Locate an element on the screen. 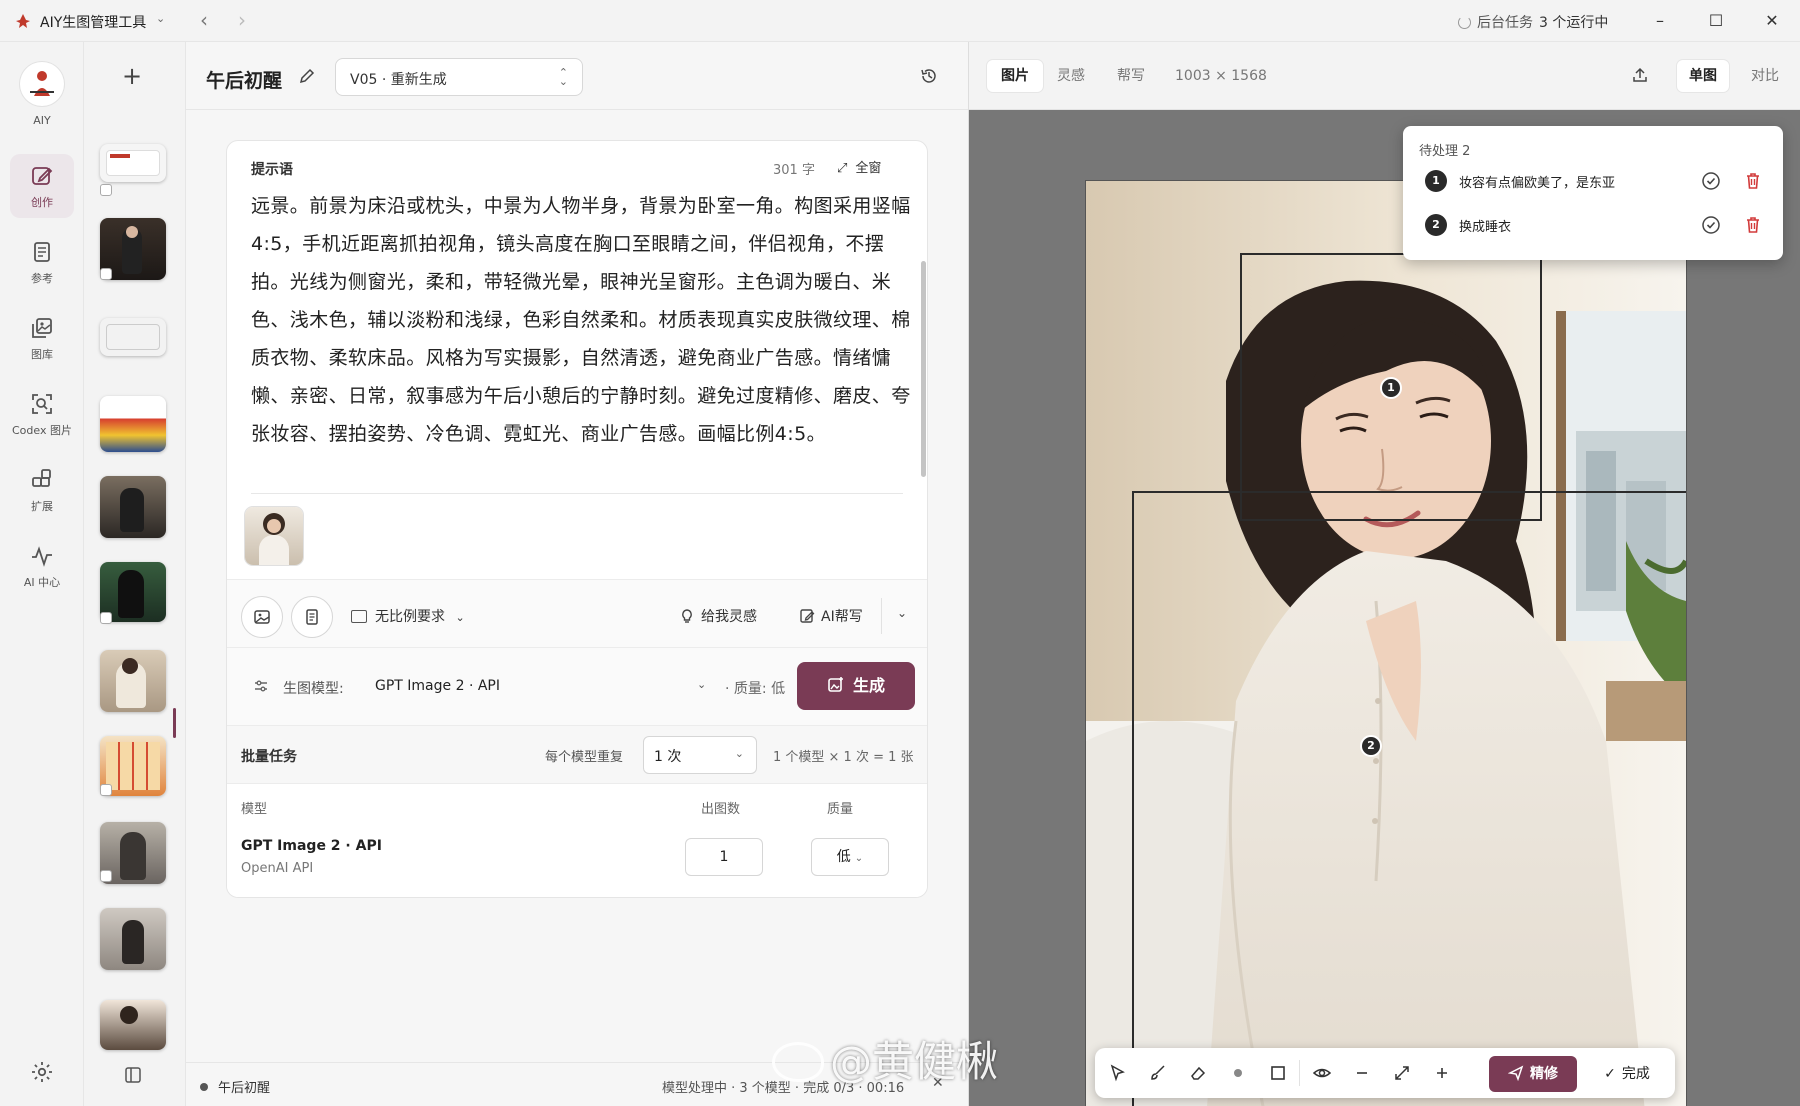 This screenshot has width=1800, height=1106. zoom-out-button is located at coordinates (1362, 1073).